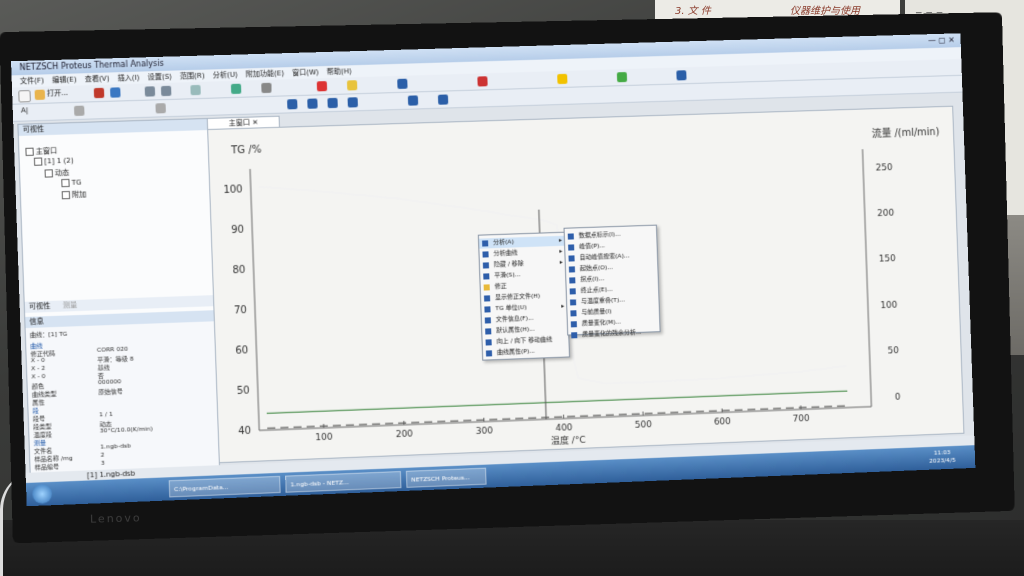  What do you see at coordinates (887, 260) in the screenshot?
I see `y2-tick-label: 150` at bounding box center [887, 260].